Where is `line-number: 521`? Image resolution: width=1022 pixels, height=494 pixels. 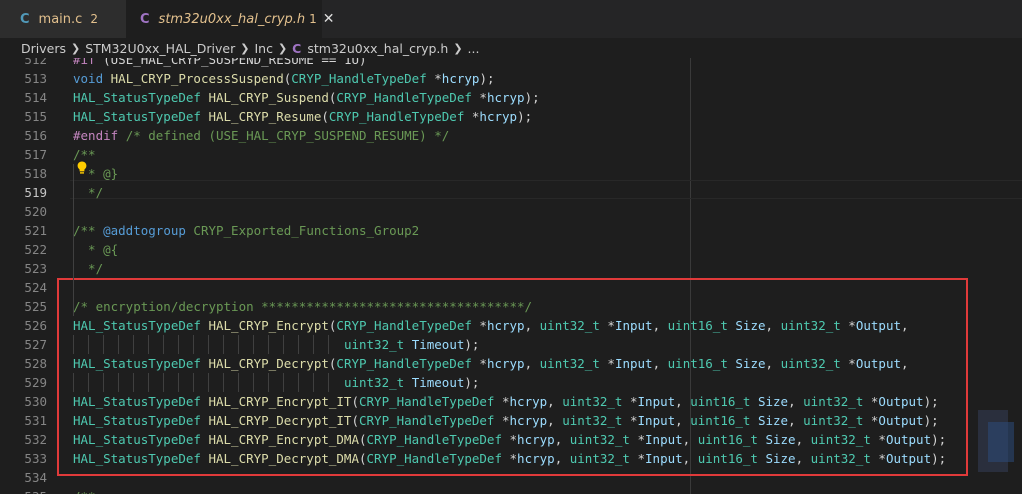 line-number: 521 is located at coordinates (35, 230).